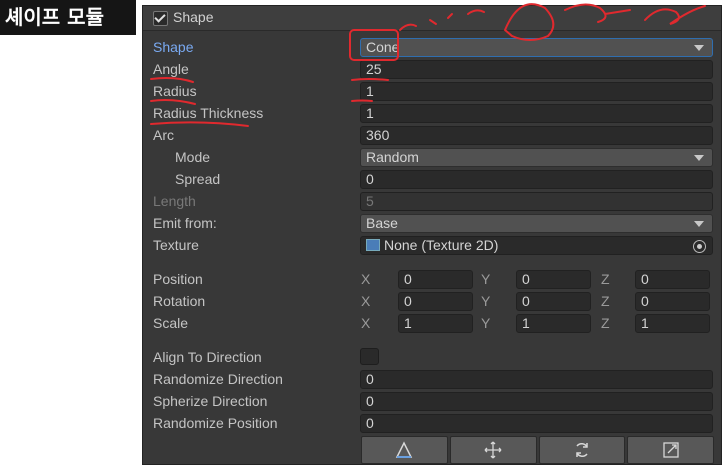 The image size is (725, 465). I want to click on length-input: 5, so click(536, 201).